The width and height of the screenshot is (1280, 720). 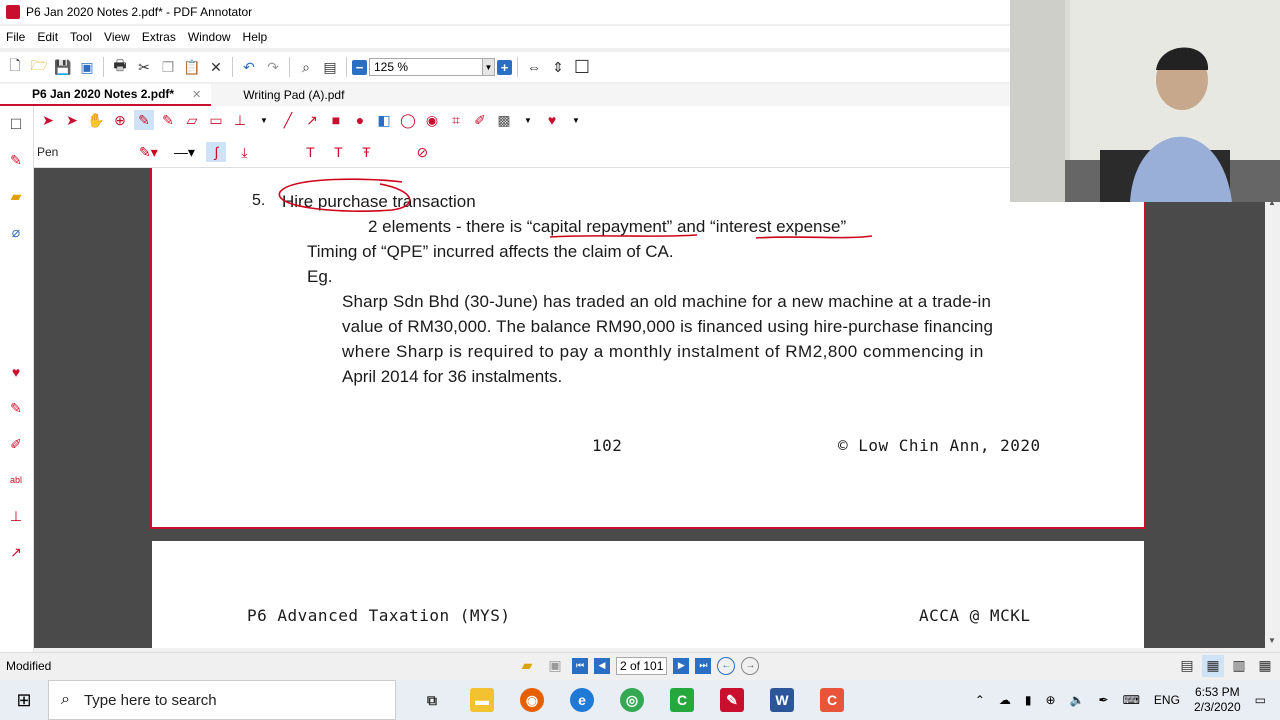 I want to click on onedrive-icon: ☁, so click(x=1005, y=700).